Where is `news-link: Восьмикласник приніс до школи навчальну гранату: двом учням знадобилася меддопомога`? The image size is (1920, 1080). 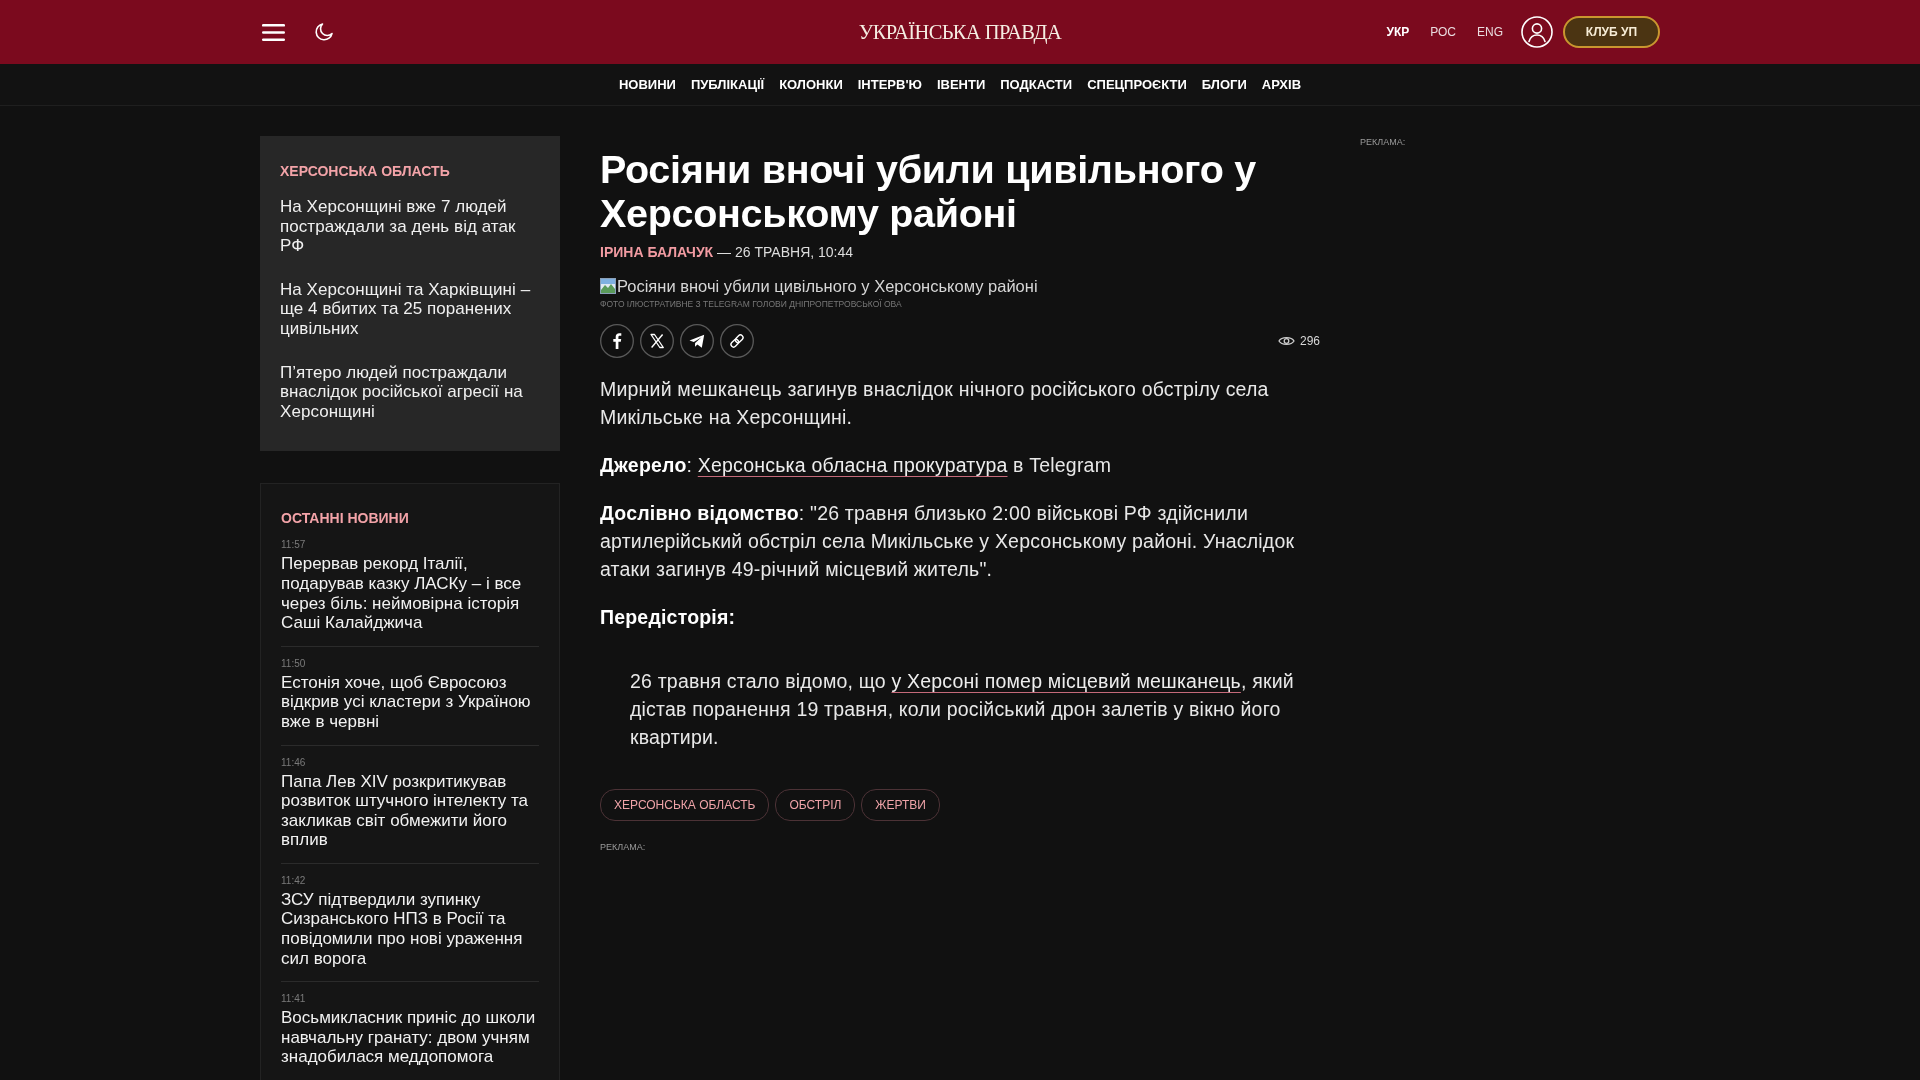
news-link: Восьмикласник приніс до школи навчальну гранату: двом учням знадобилася меддопомога is located at coordinates (410, 1038).